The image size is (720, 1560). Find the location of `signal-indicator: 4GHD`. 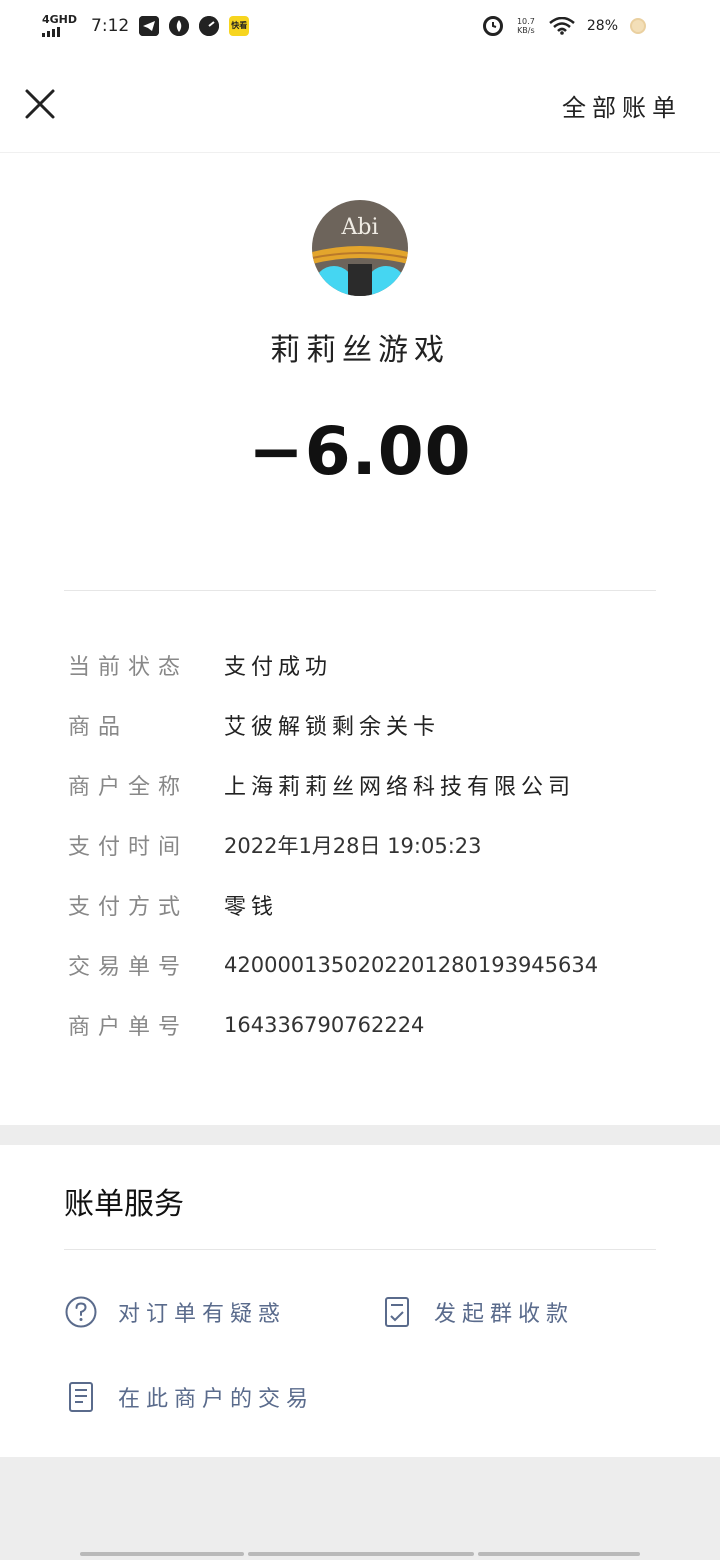

signal-indicator: 4GHD is located at coordinates (59, 25).